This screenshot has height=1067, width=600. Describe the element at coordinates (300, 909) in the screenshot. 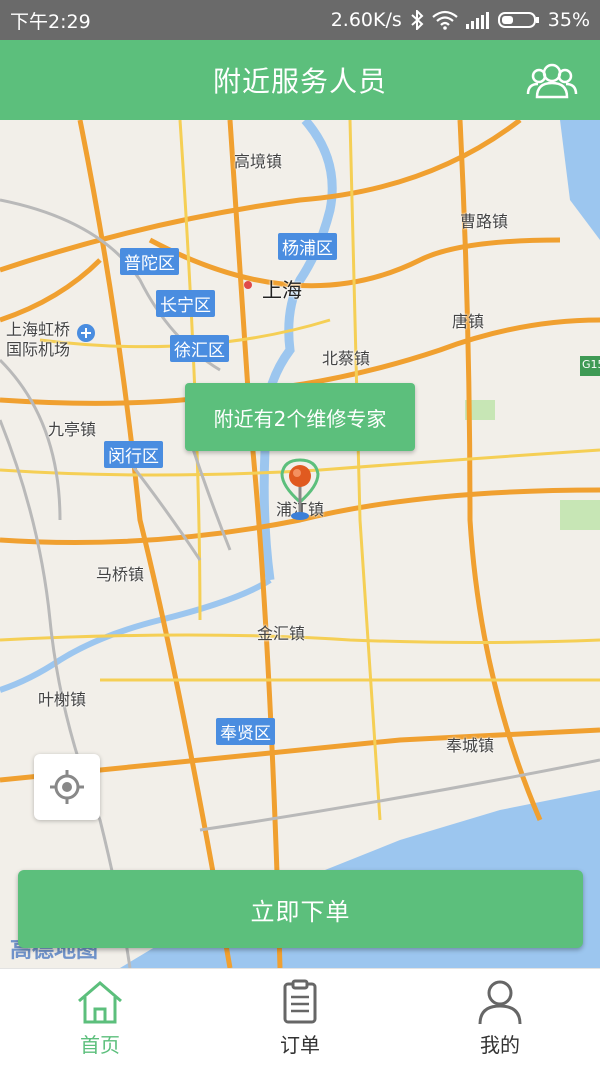

I see `order-now-button: 立即下单` at that location.